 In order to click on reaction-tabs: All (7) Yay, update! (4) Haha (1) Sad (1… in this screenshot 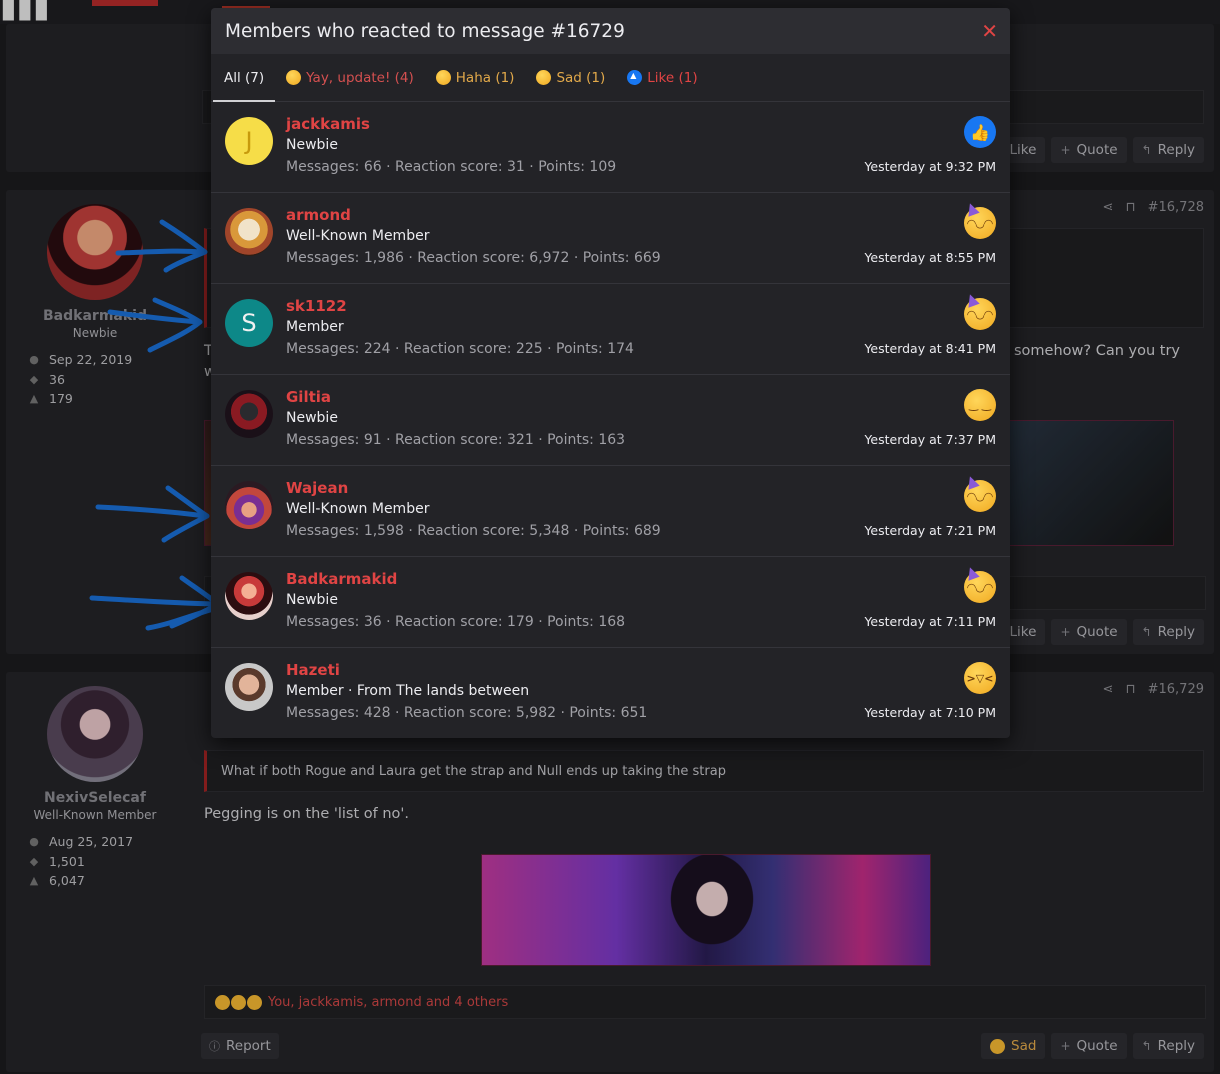, I will do `click(610, 78)`.